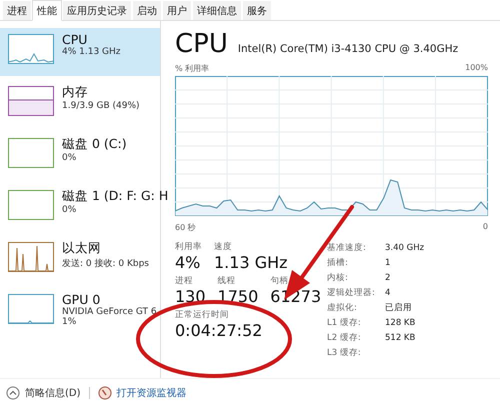 The image size is (500, 407). I want to click on summary-toggle: 简略信息(D), so click(43, 393).